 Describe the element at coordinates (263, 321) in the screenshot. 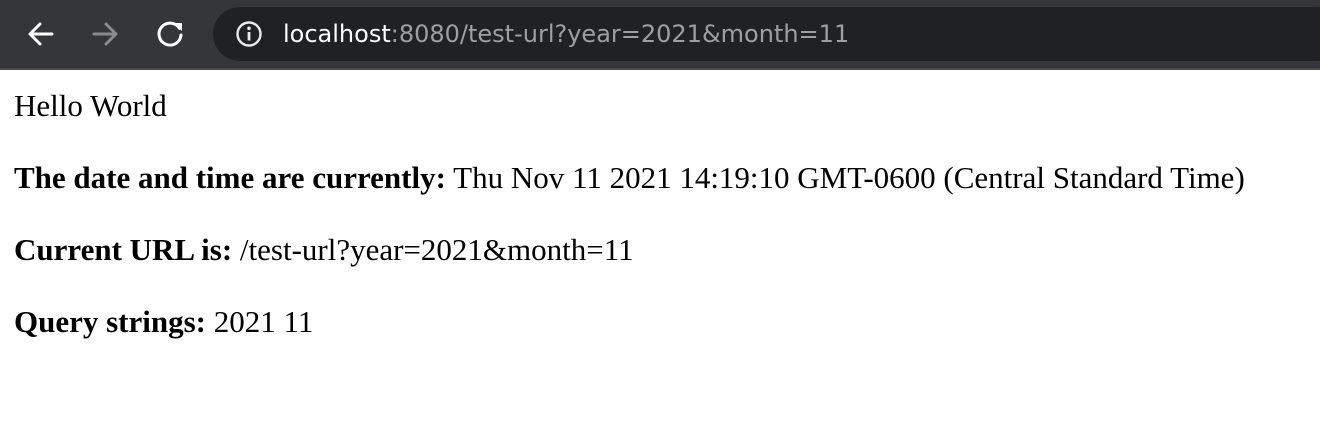

I see `query-value: 2021 11` at that location.